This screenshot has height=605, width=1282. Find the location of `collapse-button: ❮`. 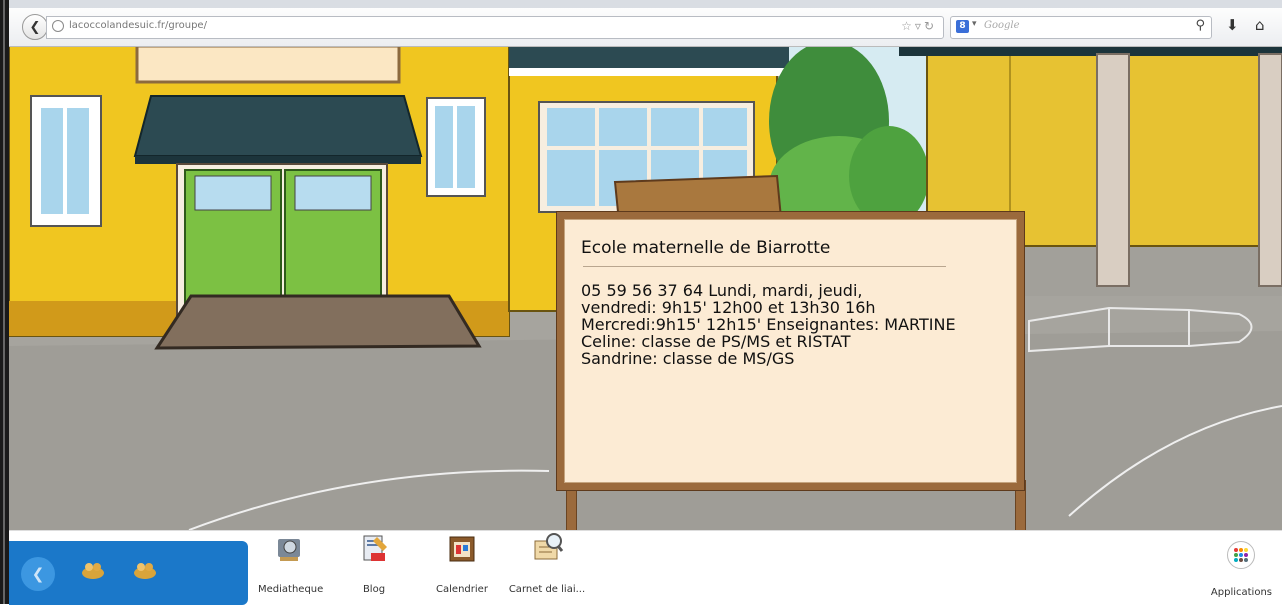

collapse-button: ❮ is located at coordinates (38, 574).